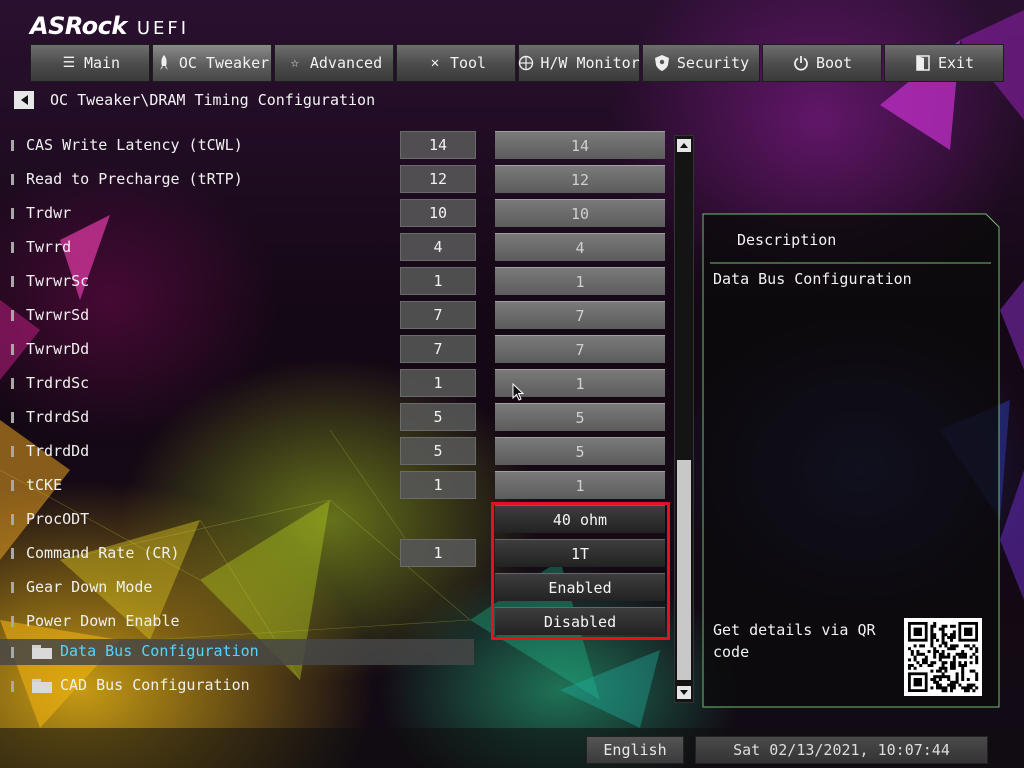  I want to click on setting-row: TwrwrDd 7 7, so click(335, 350).